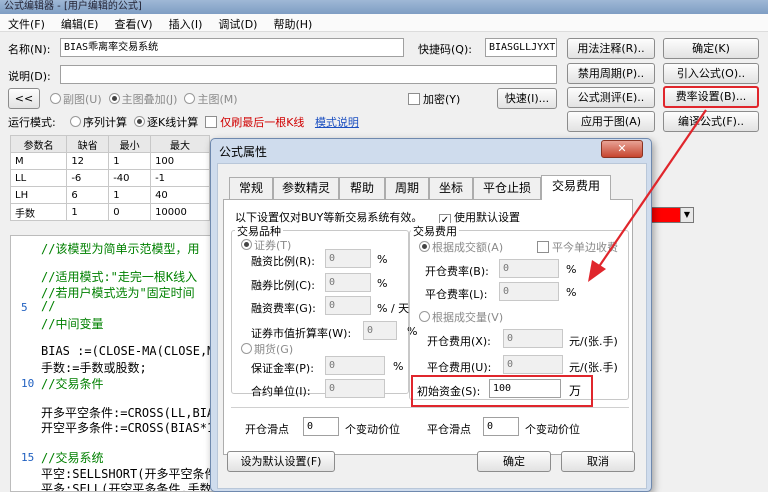  What do you see at coordinates (597, 271) in the screenshot?
I see `arrow-head` at bounding box center [597, 271].